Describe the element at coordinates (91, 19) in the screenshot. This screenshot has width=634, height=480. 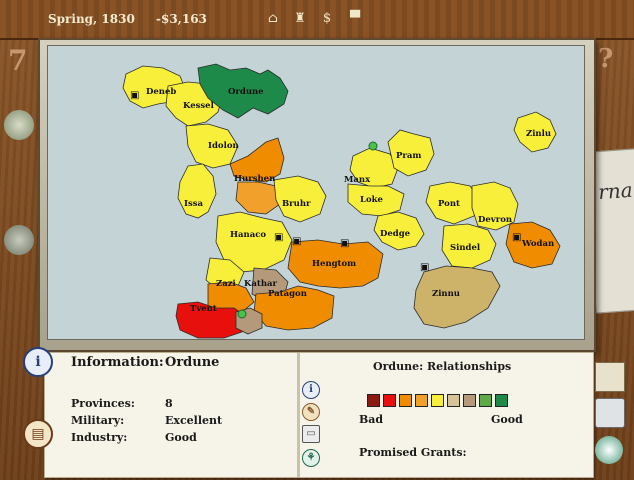
I see `season-date: Spring, 1830` at that location.